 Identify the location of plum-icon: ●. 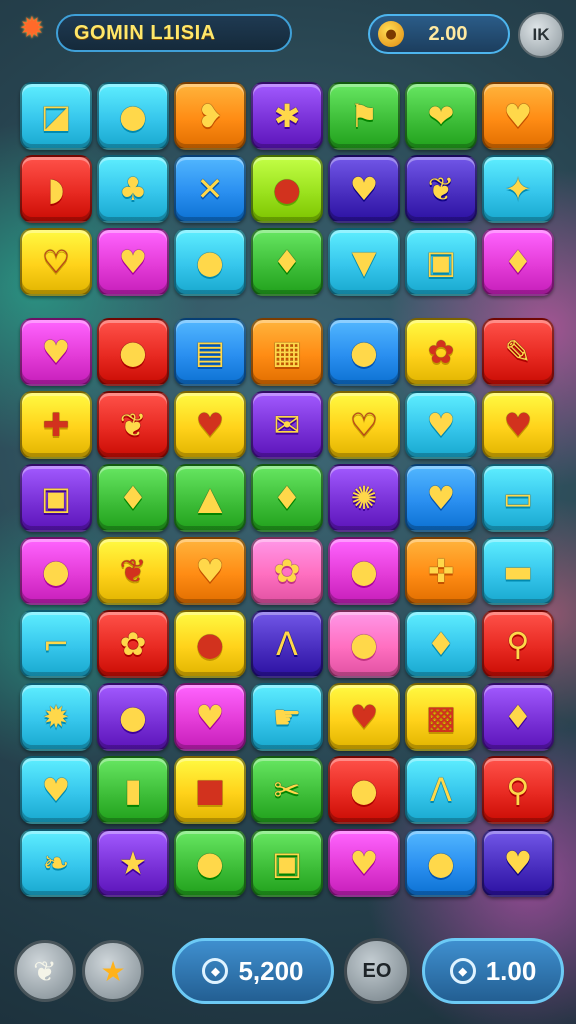
(56, 571).